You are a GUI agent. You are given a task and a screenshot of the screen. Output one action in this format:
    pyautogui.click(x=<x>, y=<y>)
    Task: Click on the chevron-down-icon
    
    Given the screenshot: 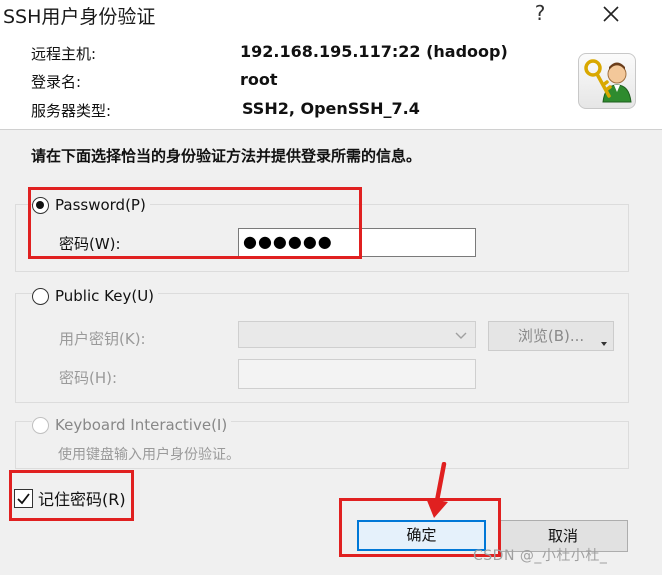 What is the action you would take?
    pyautogui.click(x=461, y=335)
    